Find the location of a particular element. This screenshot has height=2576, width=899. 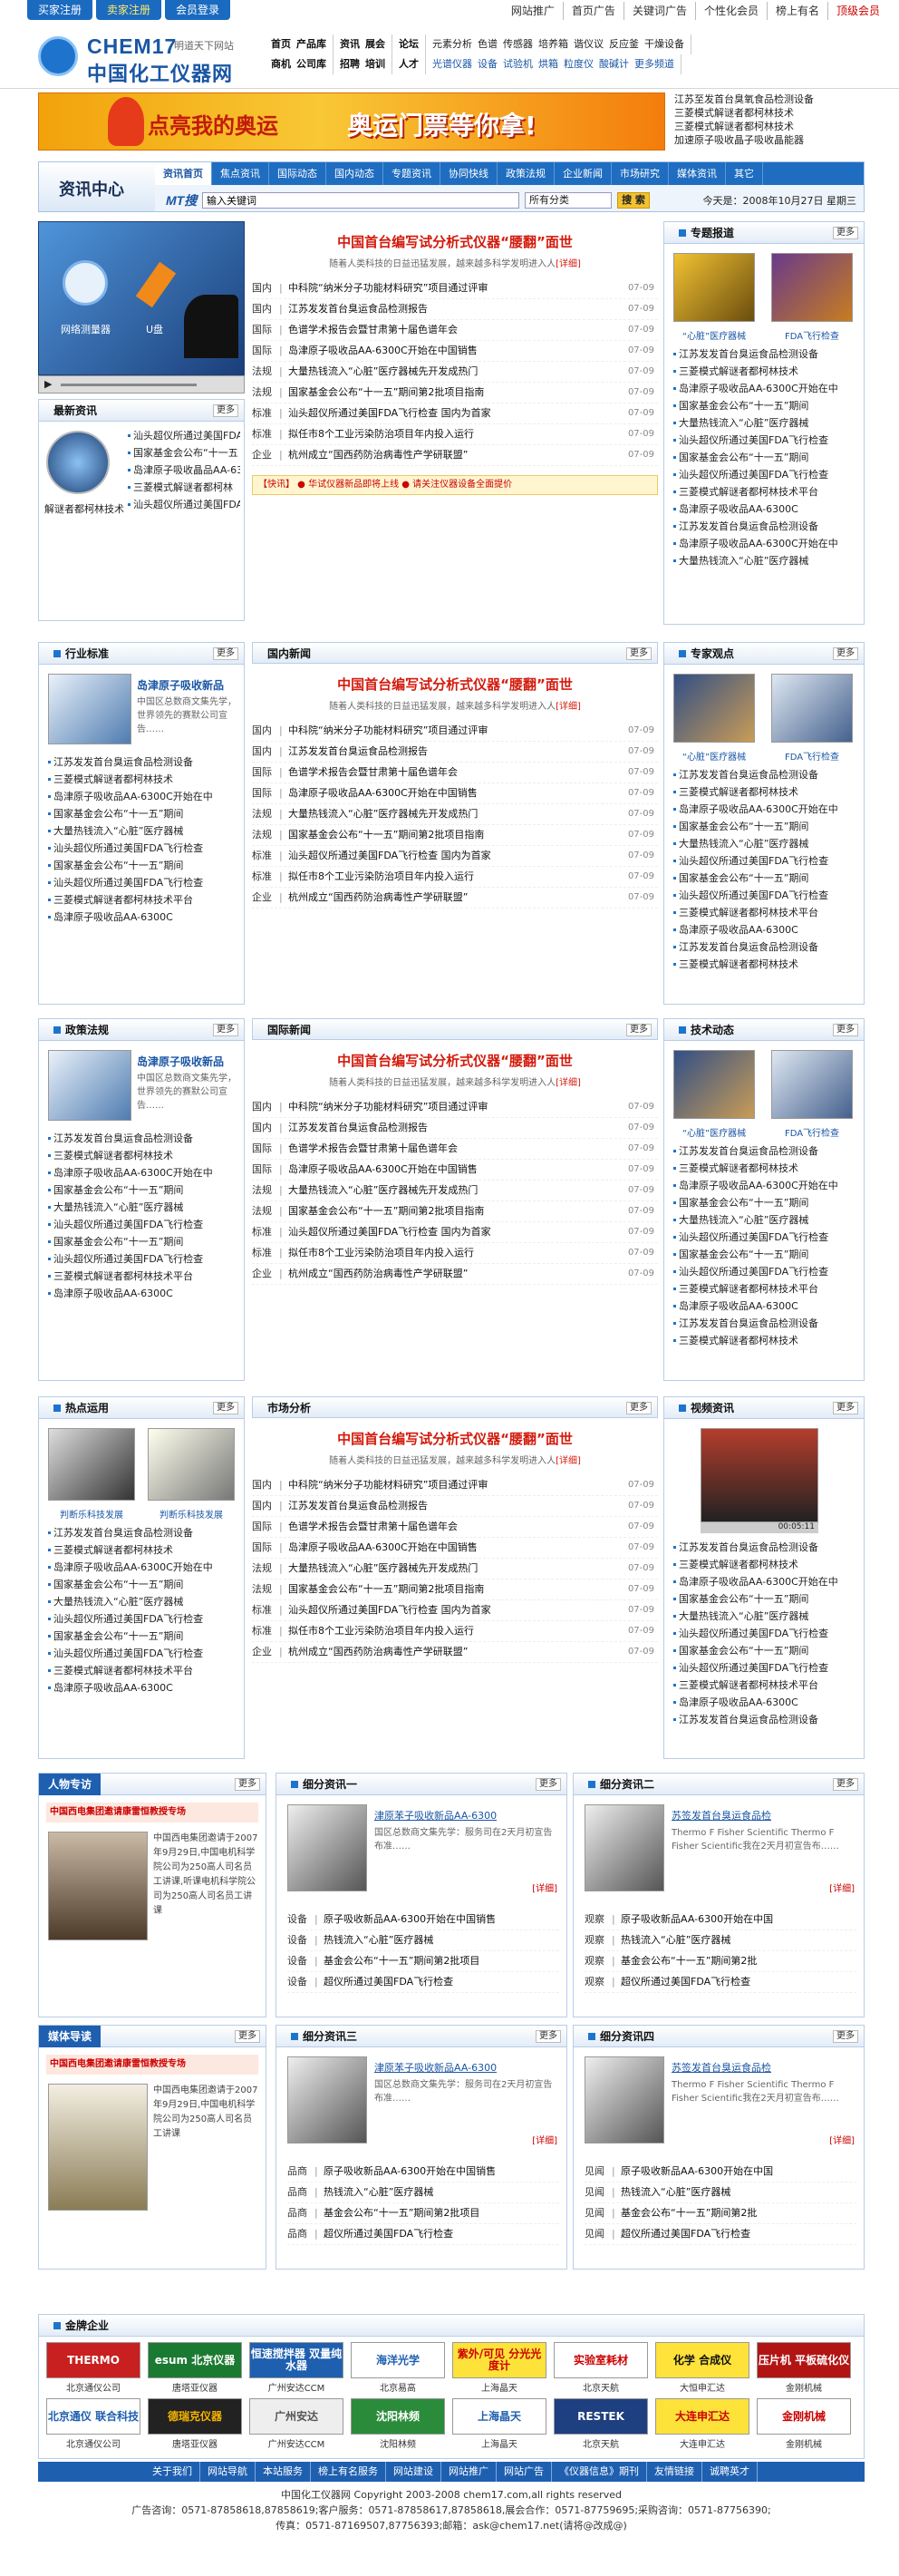

enterprise-logo: 压片机 平板硫化仪 金刚机械 is located at coordinates (804, 2368).